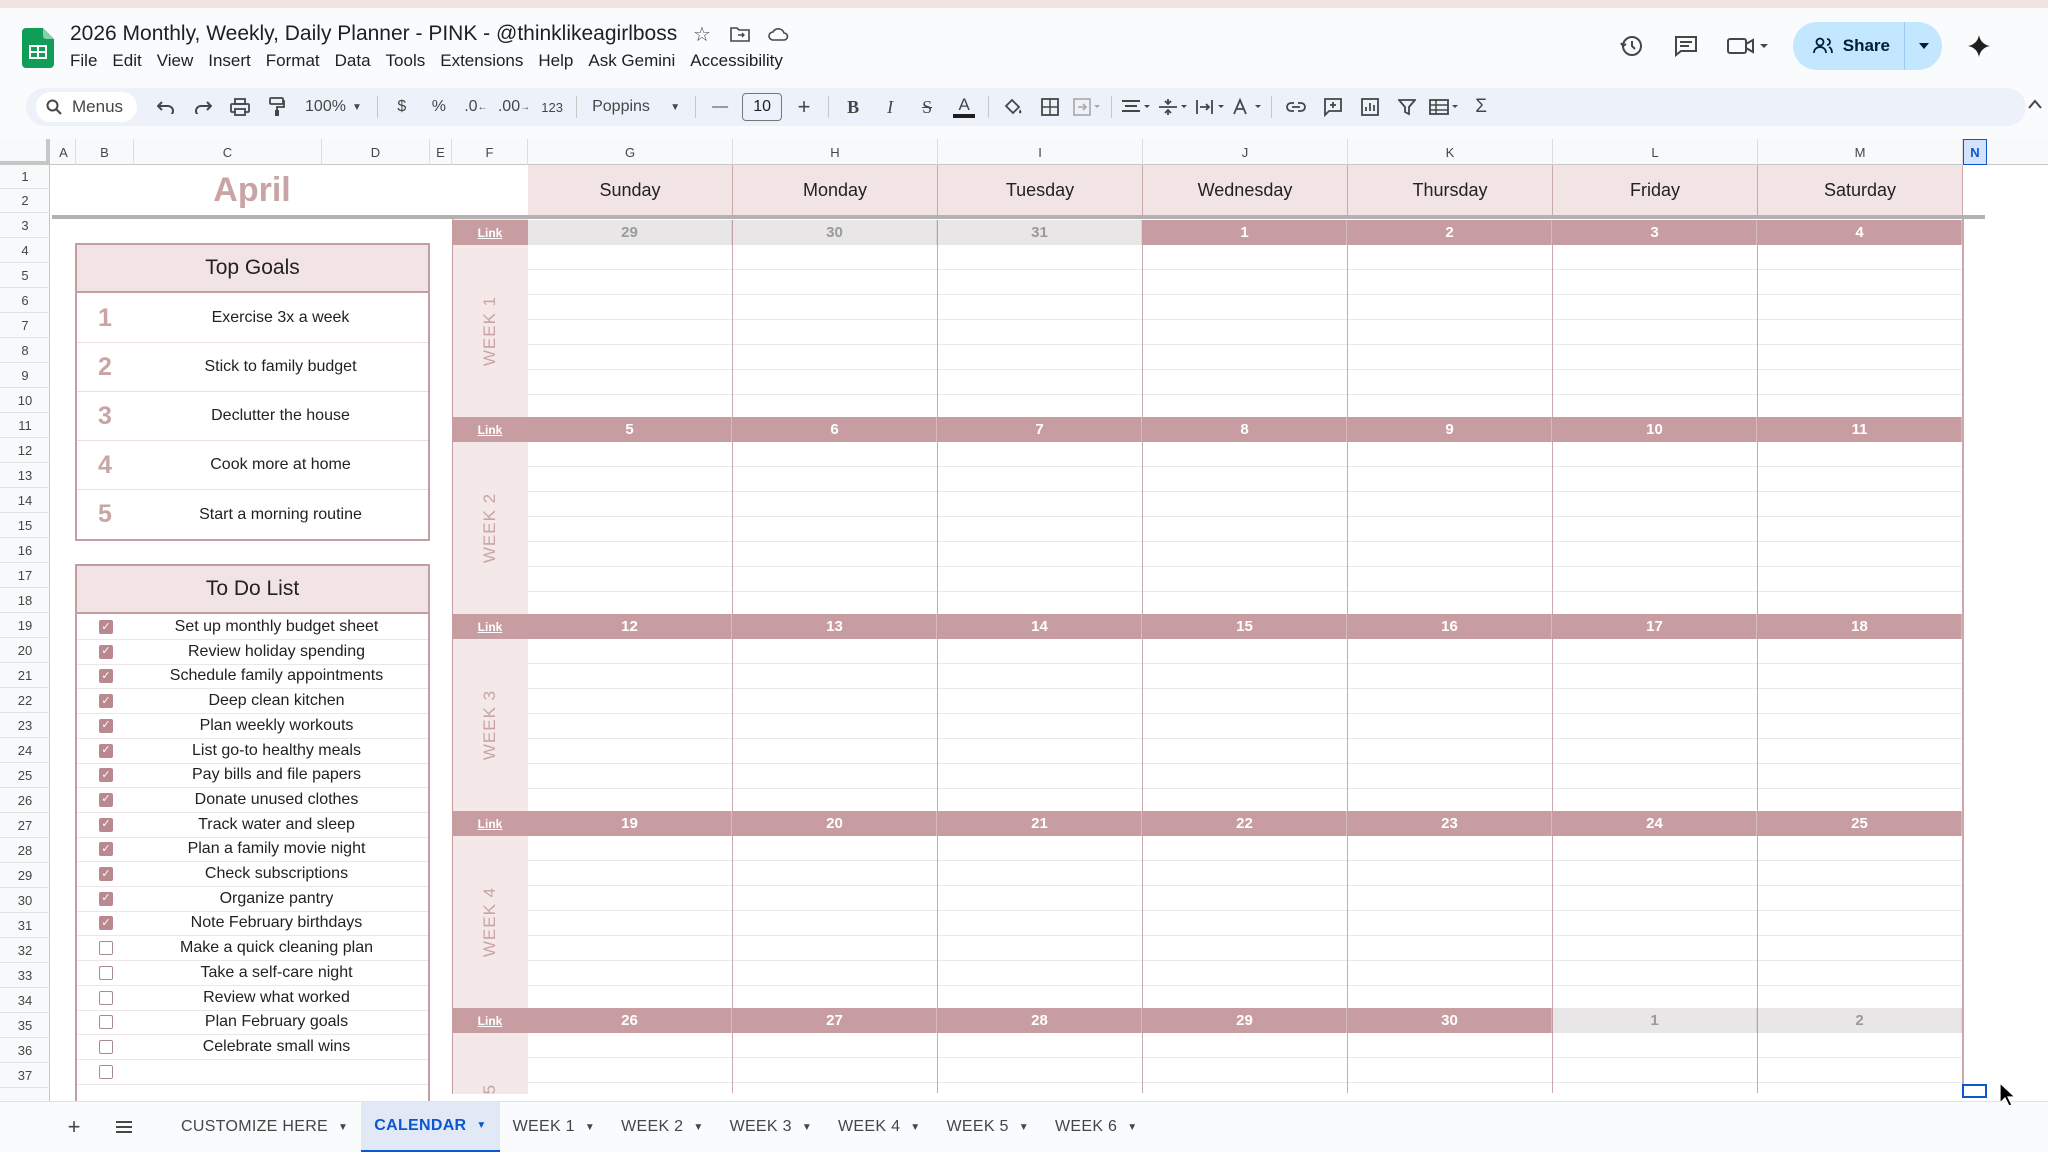  What do you see at coordinates (25, 1025) in the screenshot?
I see `row-header: 35` at bounding box center [25, 1025].